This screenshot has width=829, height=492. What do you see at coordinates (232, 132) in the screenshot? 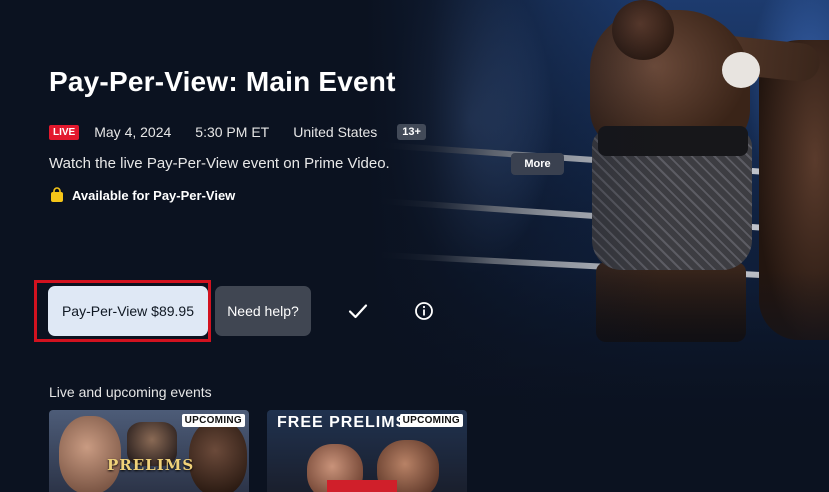
I see `event-time: 5:30 PM ET` at bounding box center [232, 132].